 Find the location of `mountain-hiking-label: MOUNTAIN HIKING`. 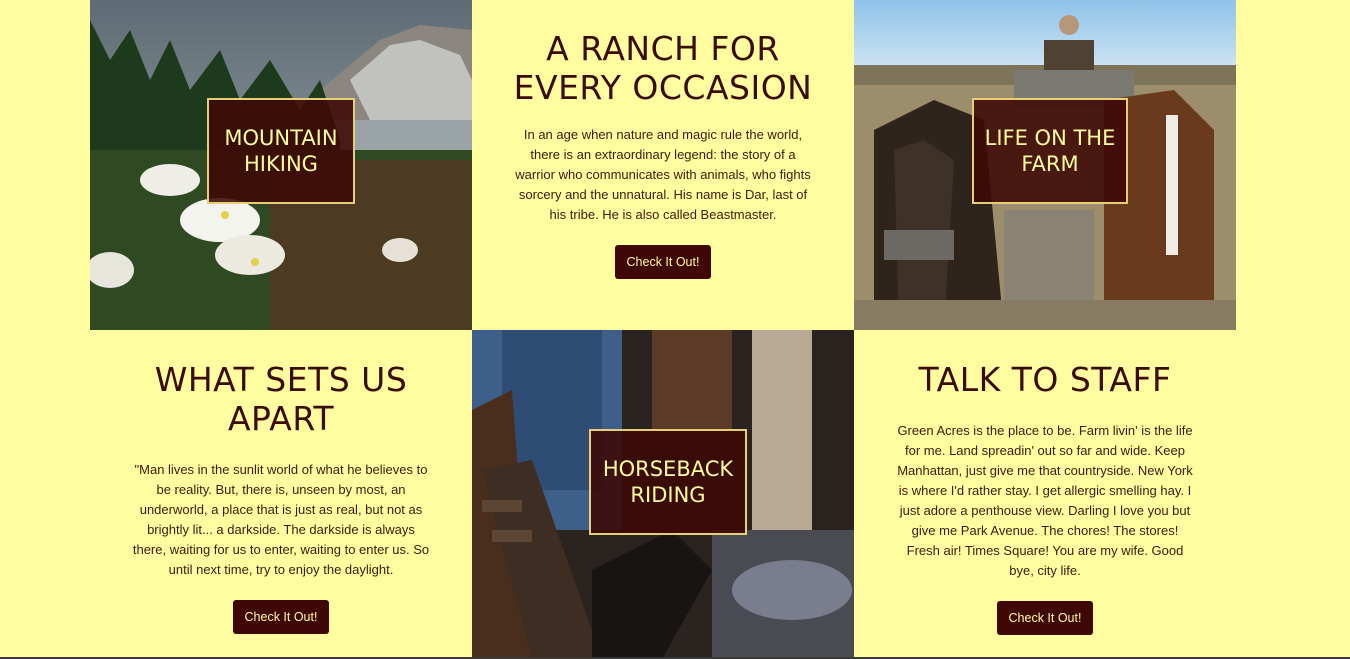

mountain-hiking-label: MOUNTAIN HIKING is located at coordinates (281, 151).